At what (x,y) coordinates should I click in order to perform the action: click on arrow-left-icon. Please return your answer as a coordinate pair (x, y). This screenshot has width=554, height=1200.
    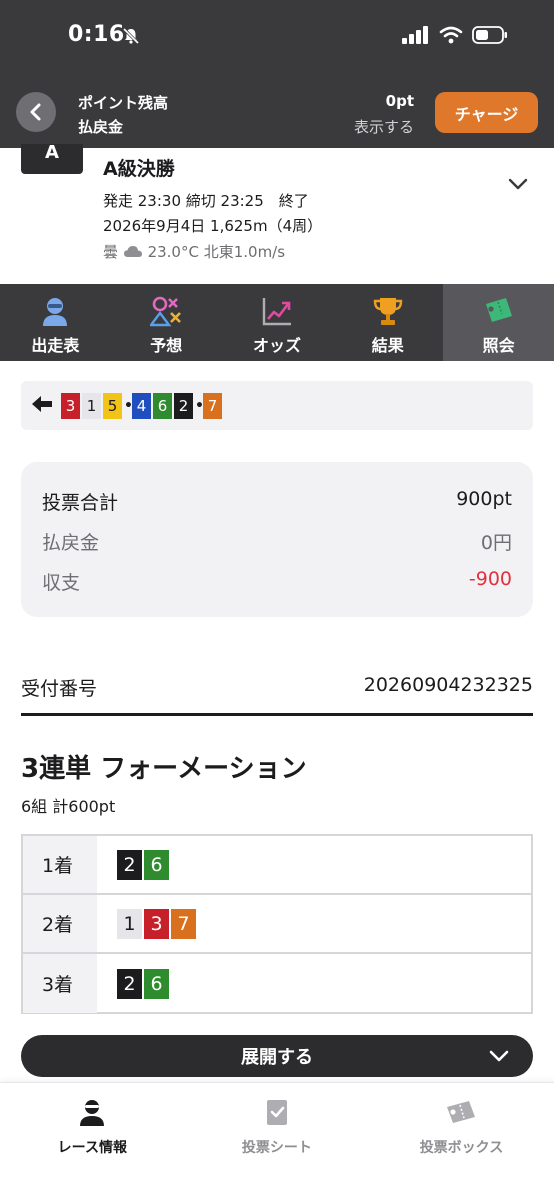
    Looking at the image, I should click on (42, 406).